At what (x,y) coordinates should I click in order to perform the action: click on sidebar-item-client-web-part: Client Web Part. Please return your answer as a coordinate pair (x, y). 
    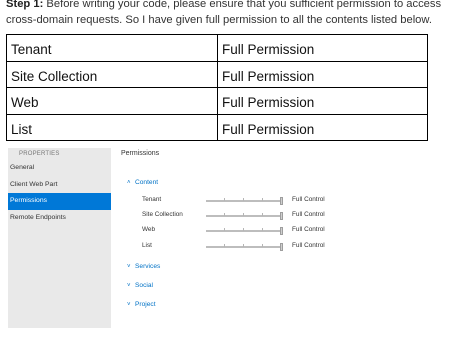
    Looking at the image, I should click on (59, 185).